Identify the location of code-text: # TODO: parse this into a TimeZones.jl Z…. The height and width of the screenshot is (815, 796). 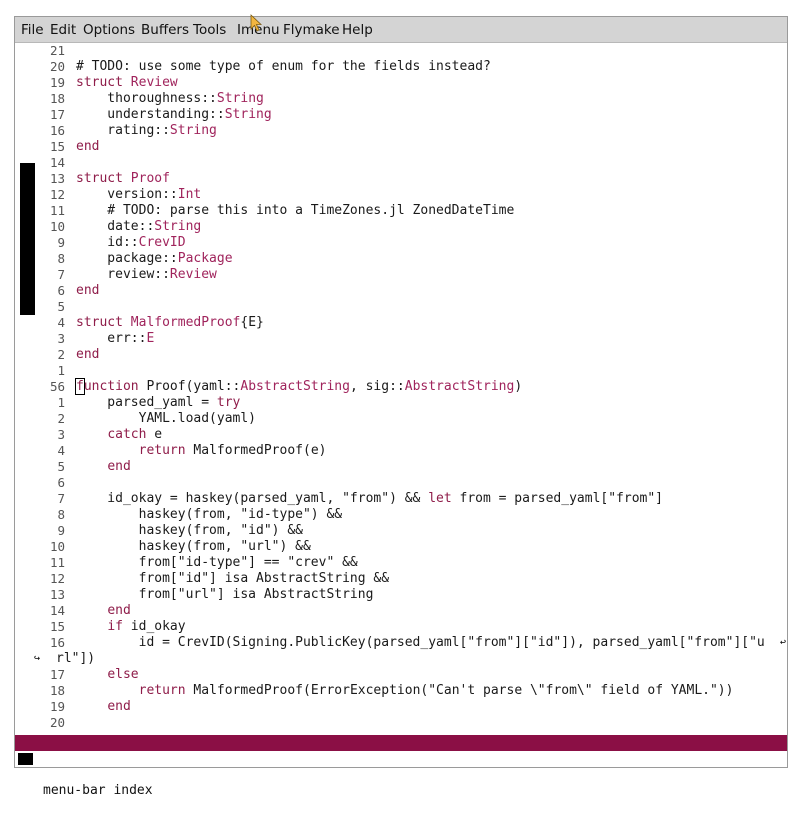
(295, 210).